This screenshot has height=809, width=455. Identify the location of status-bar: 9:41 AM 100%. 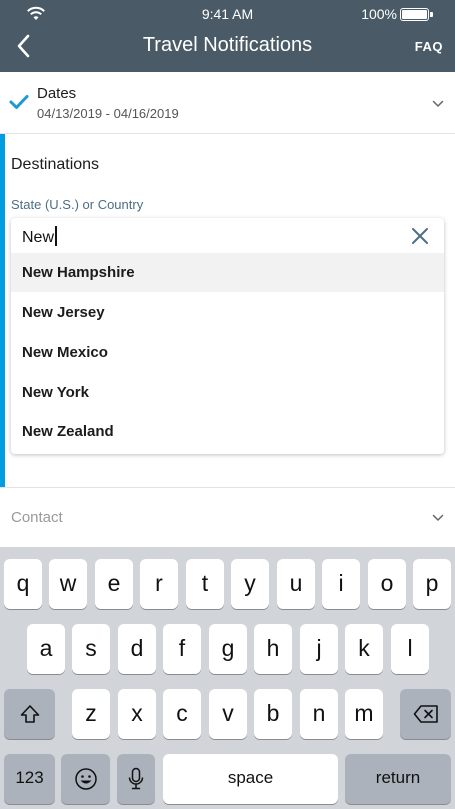
(227, 15).